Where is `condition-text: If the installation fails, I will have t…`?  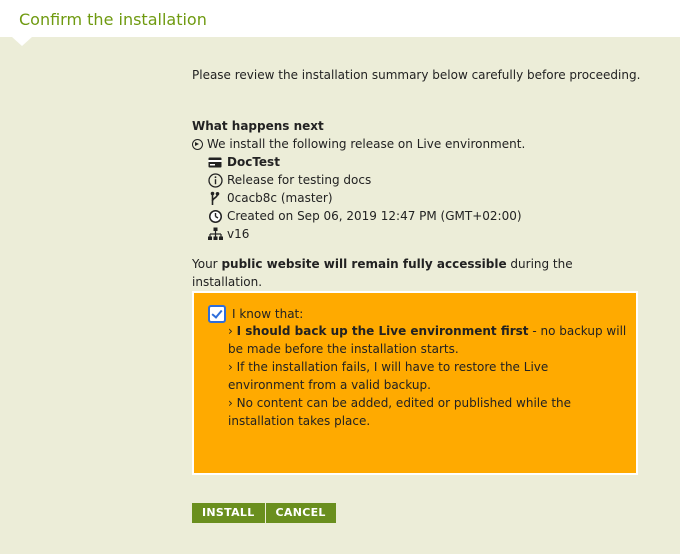 condition-text: If the installation fails, I will have t… is located at coordinates (388, 376).